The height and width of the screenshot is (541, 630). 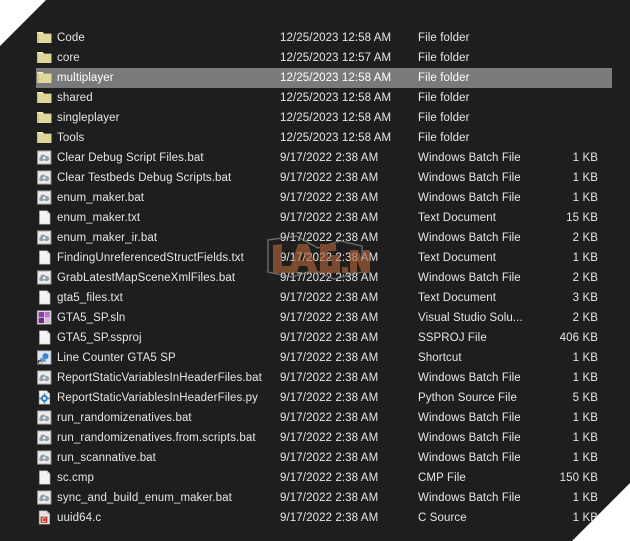 What do you see at coordinates (578, 478) in the screenshot?
I see `file-size-cell: 150 KB` at bounding box center [578, 478].